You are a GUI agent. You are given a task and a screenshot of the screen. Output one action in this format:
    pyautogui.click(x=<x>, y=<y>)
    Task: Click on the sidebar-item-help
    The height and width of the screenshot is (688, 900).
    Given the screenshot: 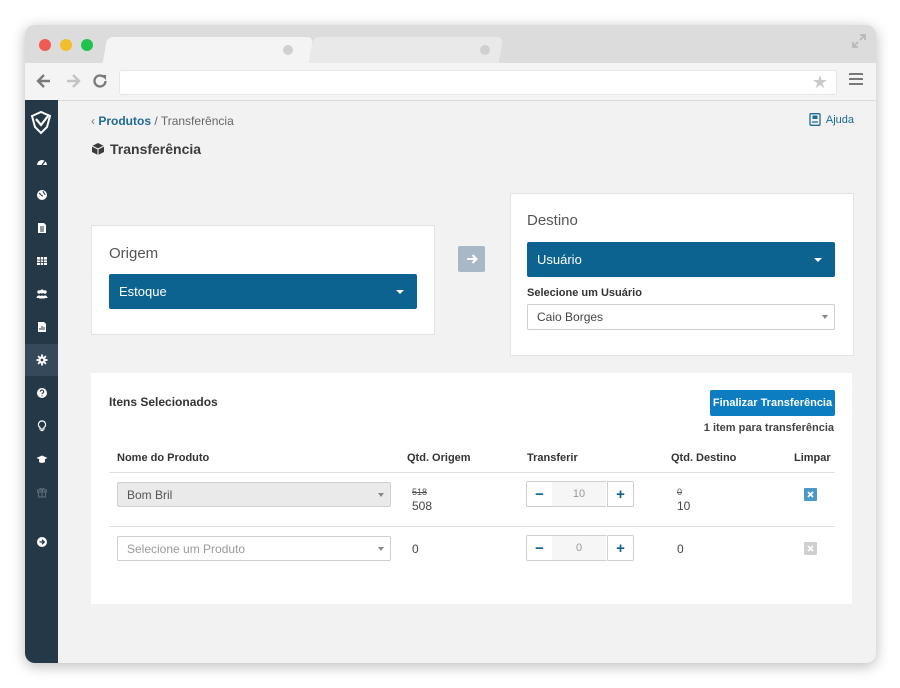 What is the action you would take?
    pyautogui.click(x=41, y=393)
    